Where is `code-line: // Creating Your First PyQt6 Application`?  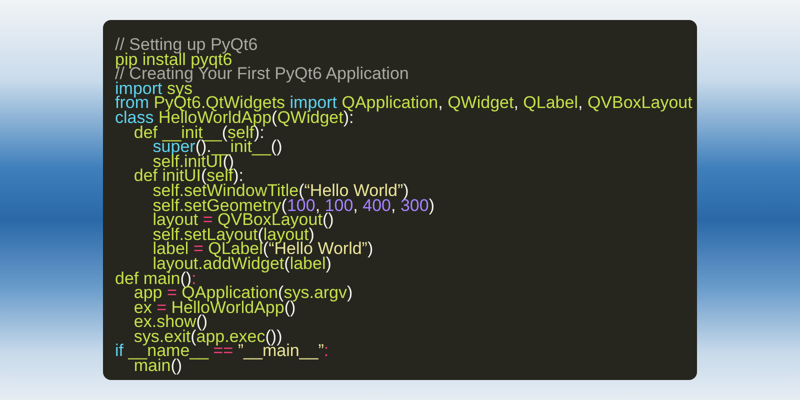
code-line: // Creating Your First PyQt6 Application is located at coordinates (262, 74).